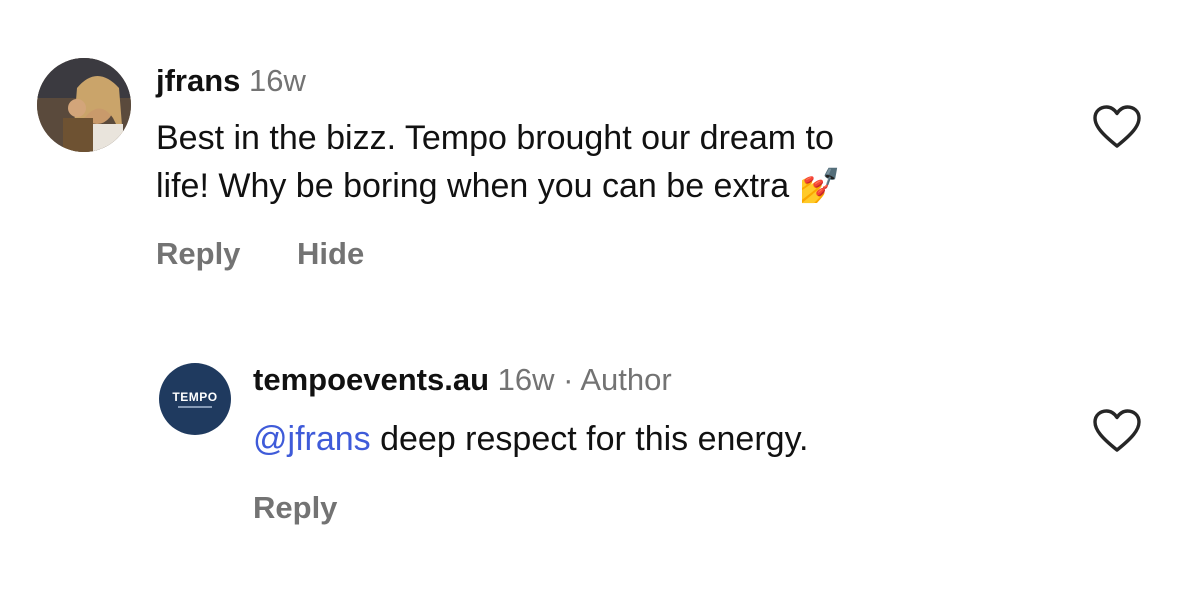 The height and width of the screenshot is (598, 1200). I want to click on brand-avatar-tagline-mark, so click(195, 406).